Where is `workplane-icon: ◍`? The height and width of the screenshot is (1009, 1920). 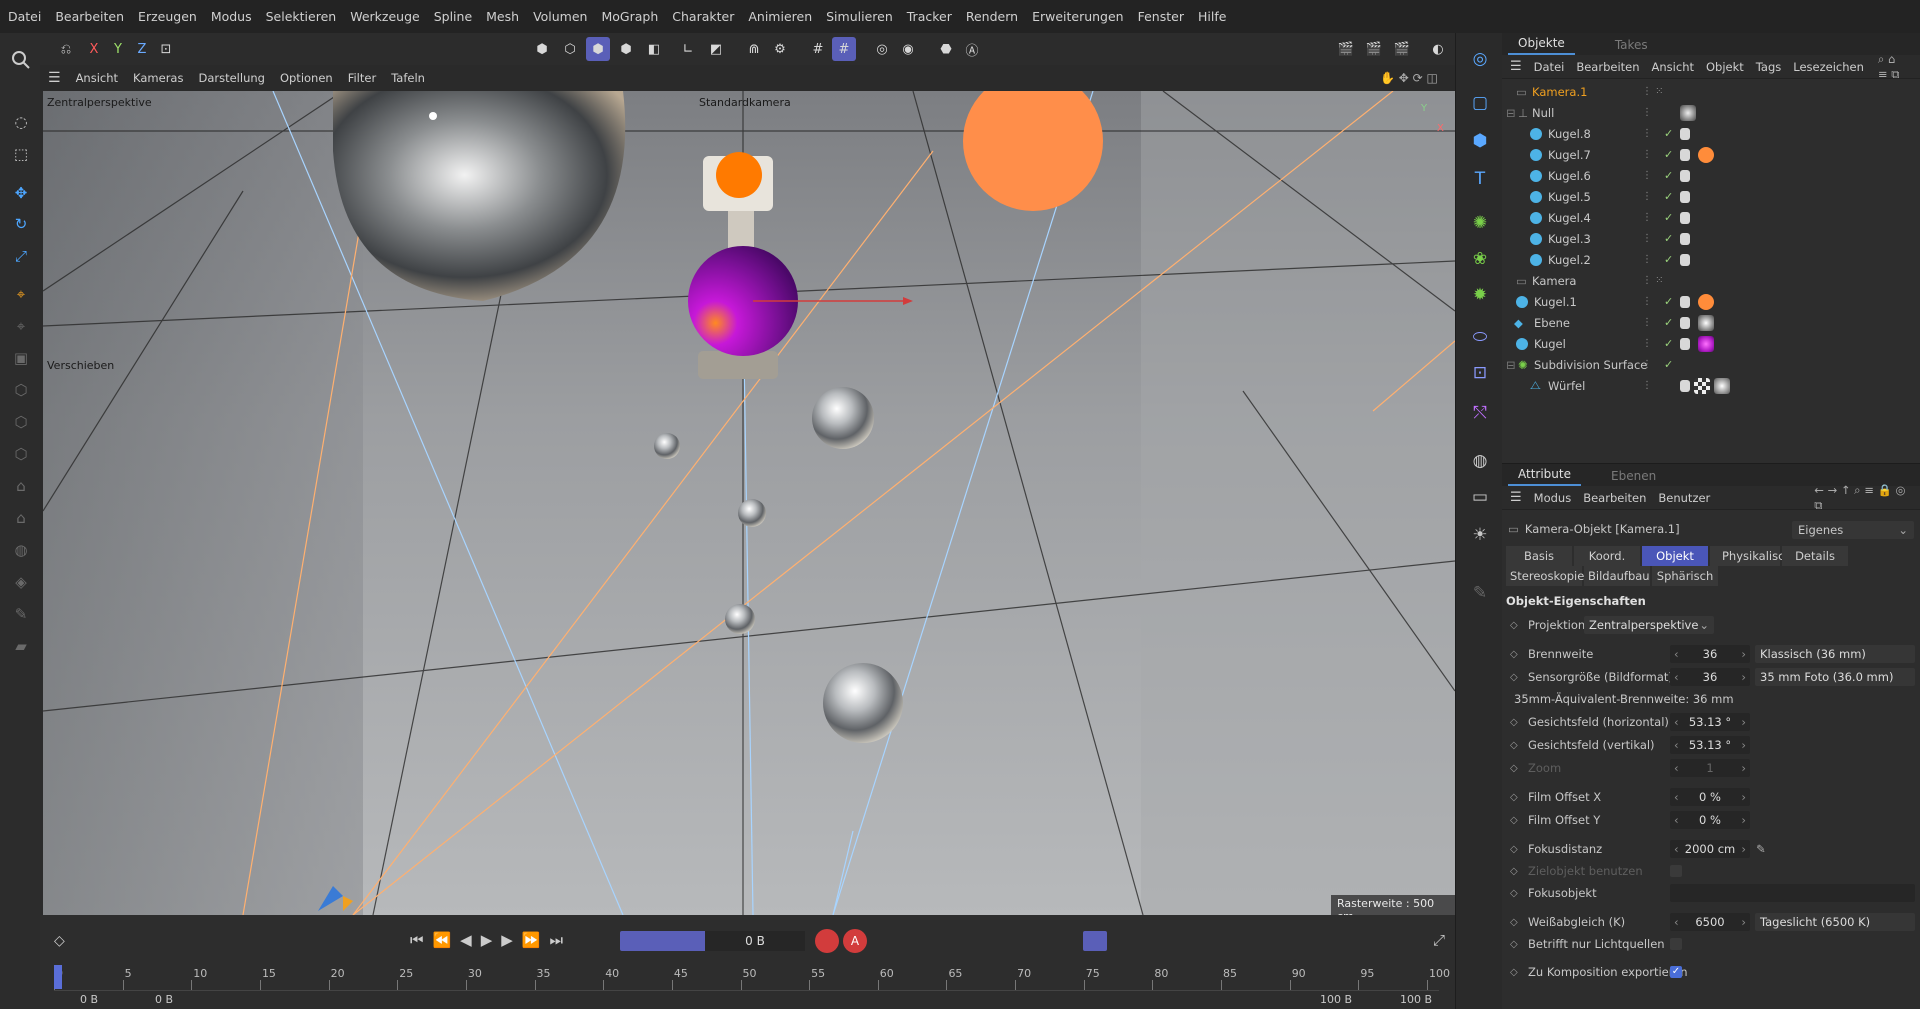
workplane-icon: ◍ is located at coordinates (21, 550).